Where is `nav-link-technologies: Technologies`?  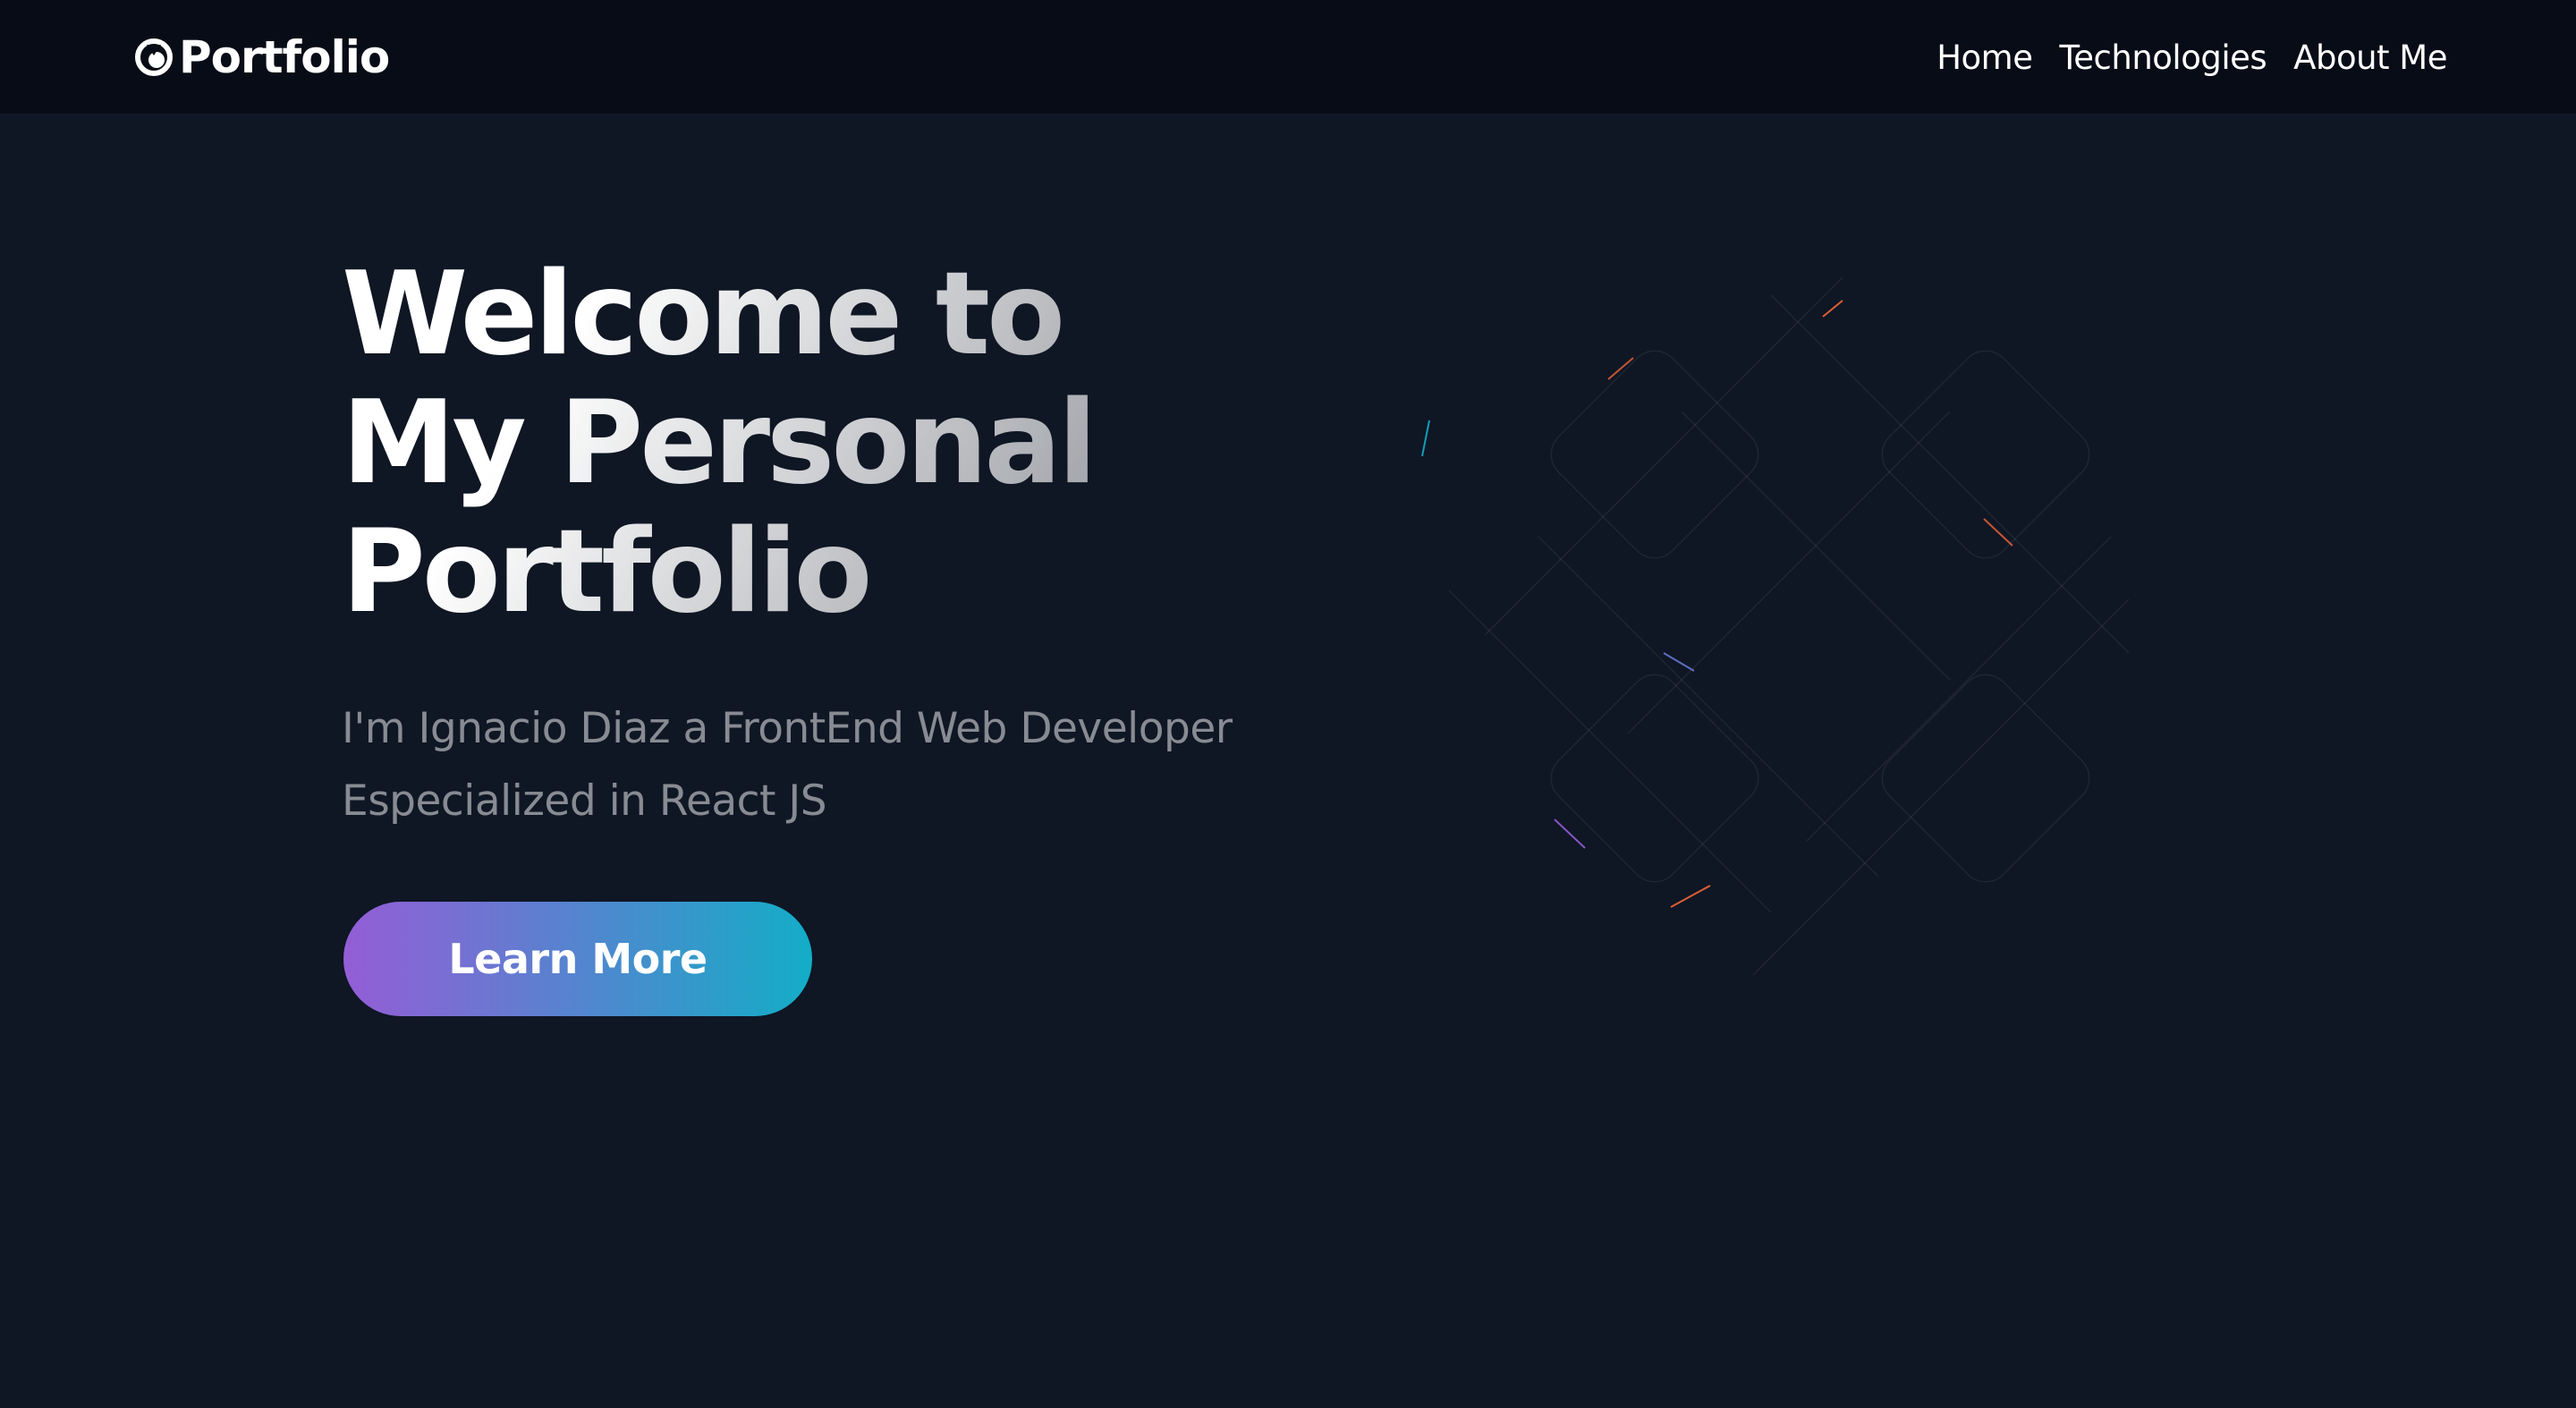
nav-link-technologies: Technologies is located at coordinates (2163, 57).